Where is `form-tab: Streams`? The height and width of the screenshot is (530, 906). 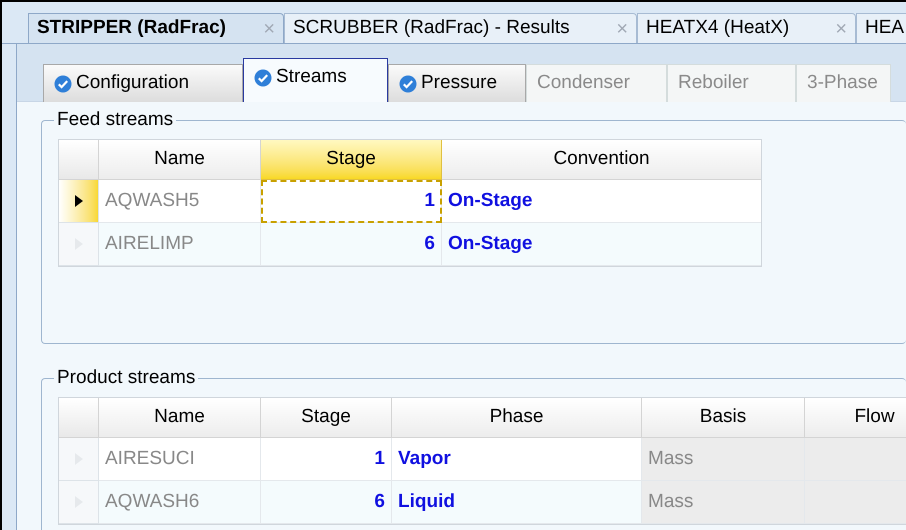
form-tab: Streams is located at coordinates (315, 80).